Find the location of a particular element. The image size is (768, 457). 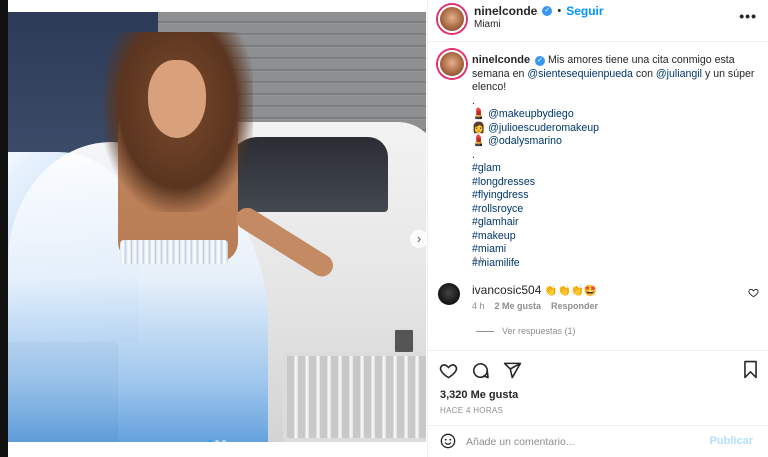

caption-username: ninelconde is located at coordinates (501, 60).